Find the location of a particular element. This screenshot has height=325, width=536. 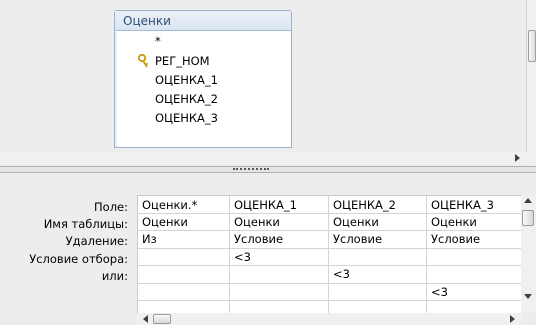

splitter-grip-icon is located at coordinates (251, 169).